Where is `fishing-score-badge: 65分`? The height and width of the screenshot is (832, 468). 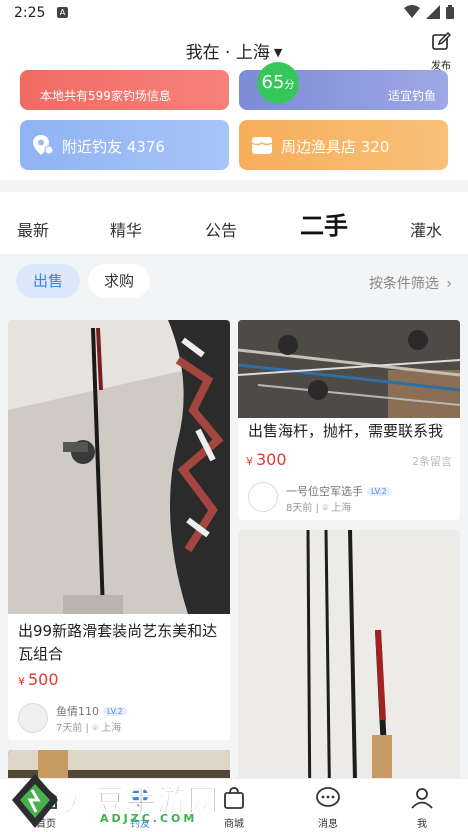 fishing-score-badge: 65分 is located at coordinates (278, 83).